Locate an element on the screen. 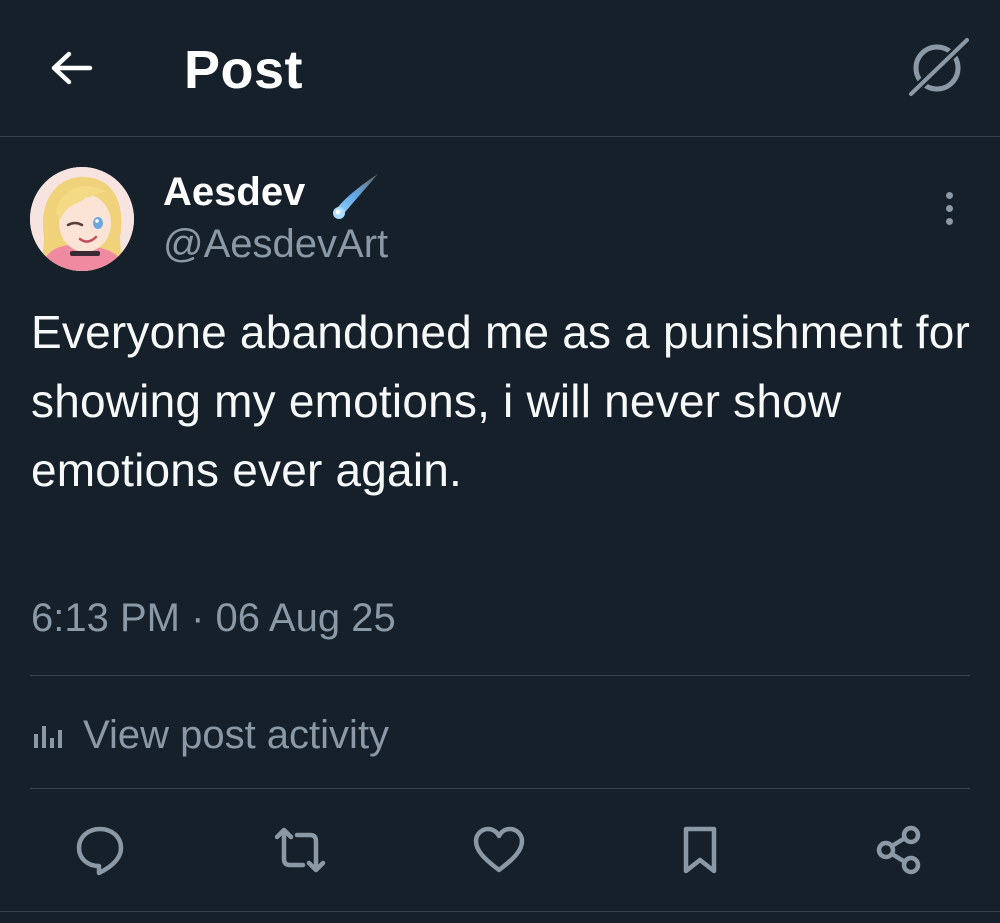 The width and height of the screenshot is (1000, 923). reply-icon is located at coordinates (100, 851).